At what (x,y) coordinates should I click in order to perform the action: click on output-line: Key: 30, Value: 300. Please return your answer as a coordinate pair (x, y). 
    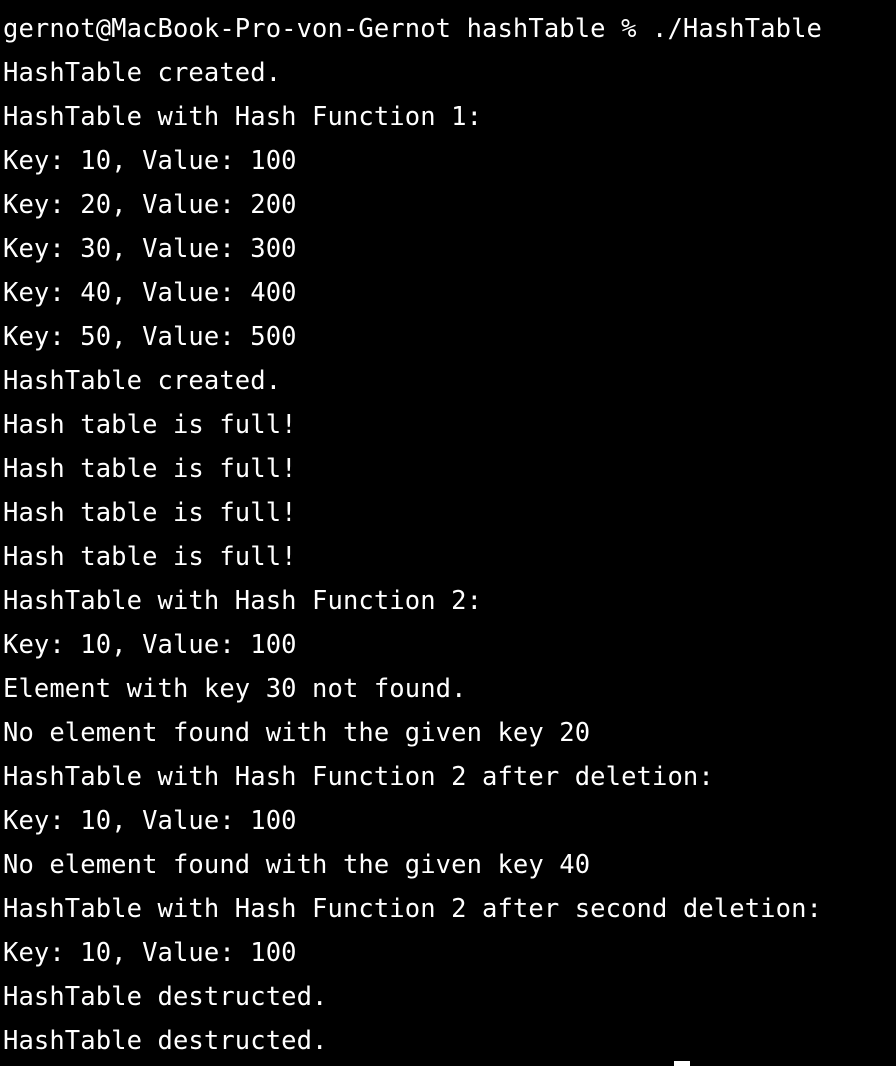
    Looking at the image, I should click on (150, 249).